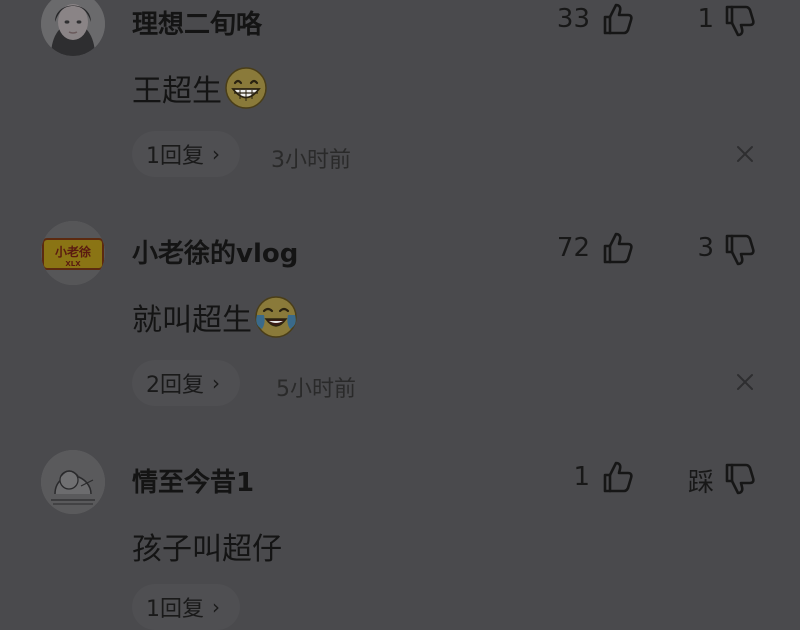  What do you see at coordinates (276, 317) in the screenshot?
I see `laugh-cry-emoji` at bounding box center [276, 317].